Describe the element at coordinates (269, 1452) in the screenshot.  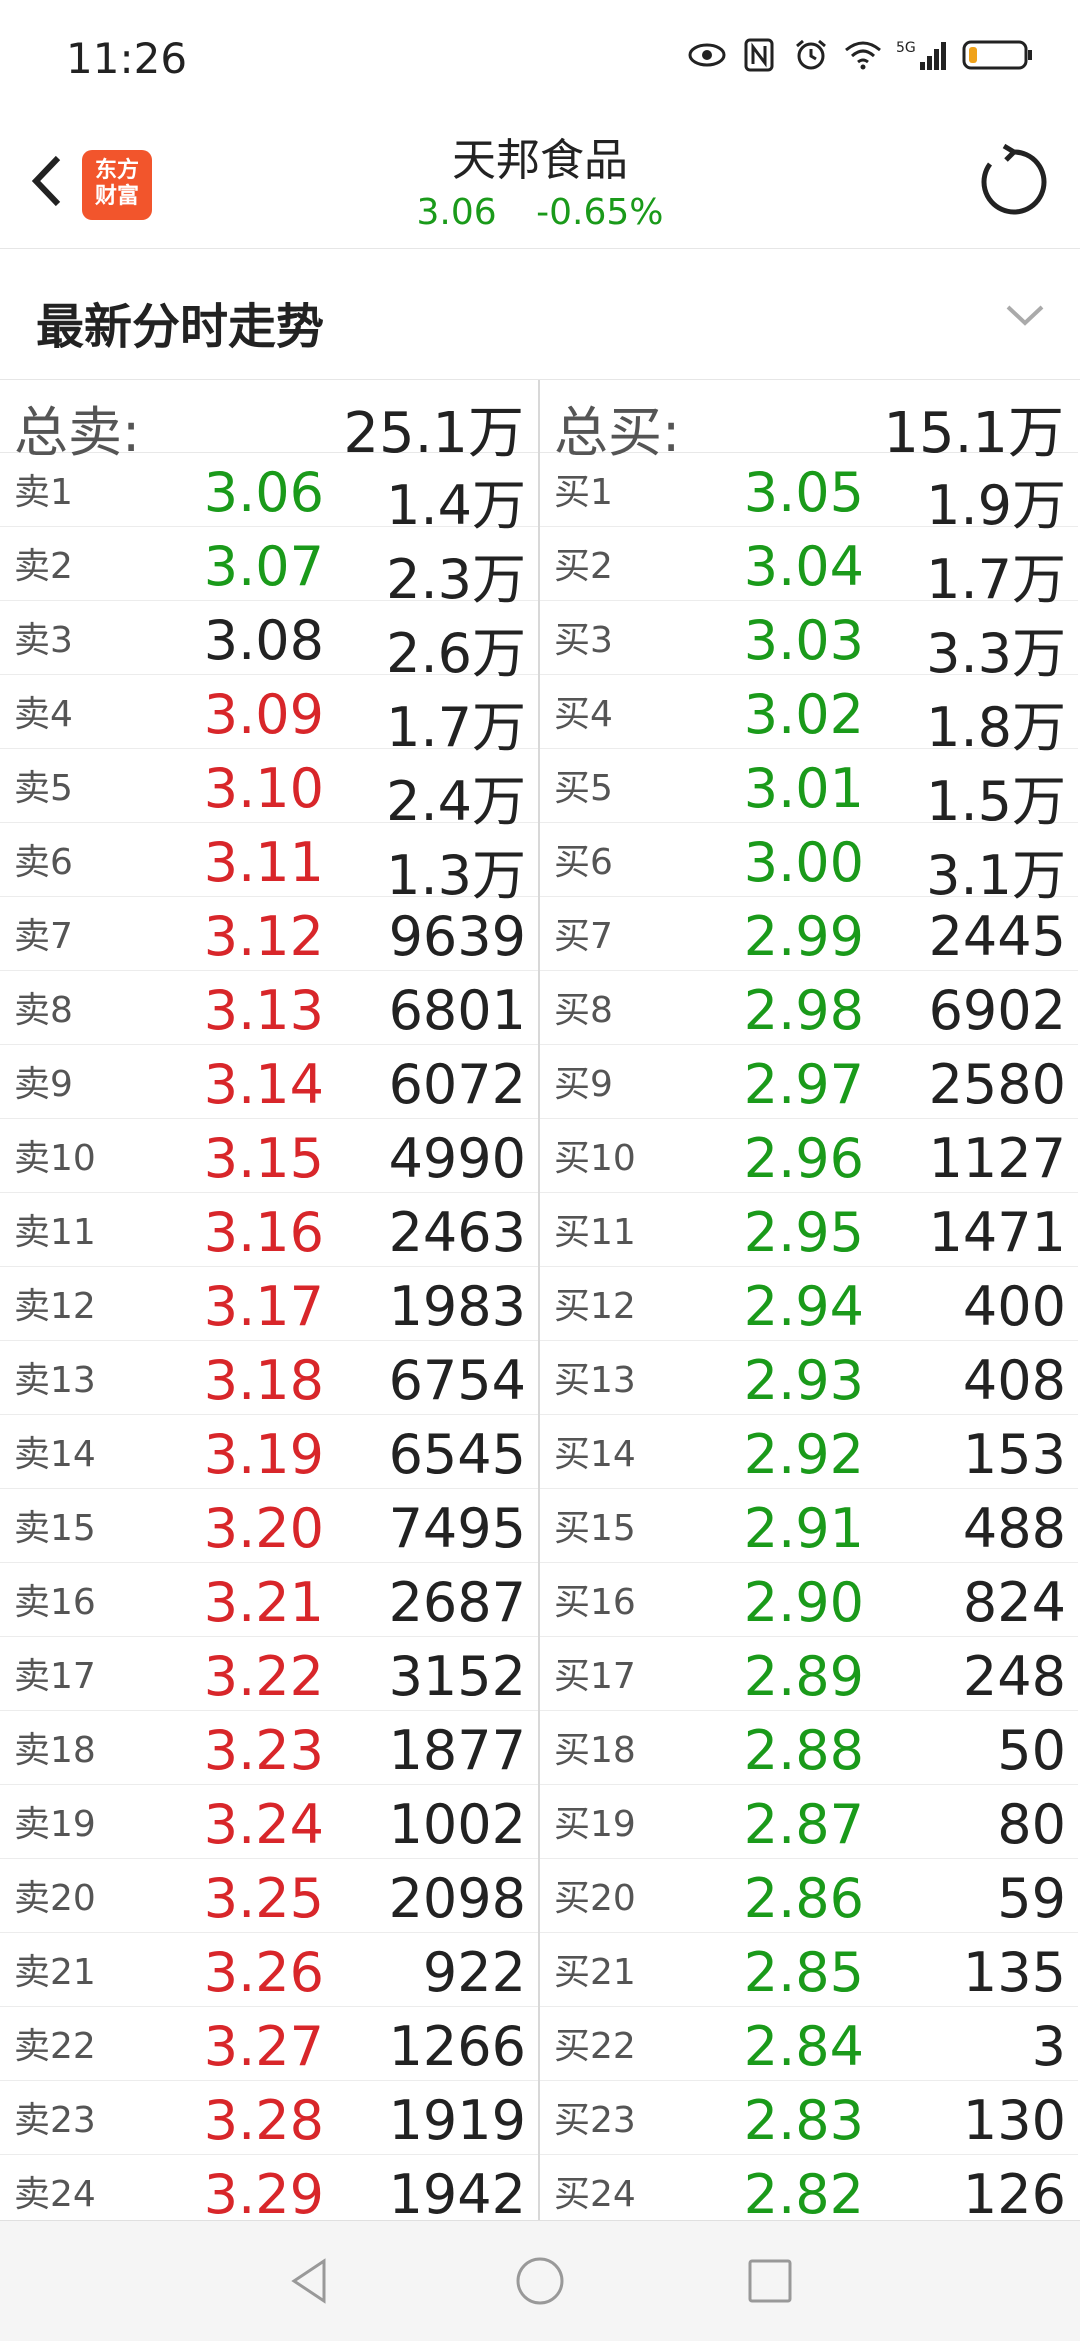
I see `sell-row: 卖14 3.19 6545` at that location.